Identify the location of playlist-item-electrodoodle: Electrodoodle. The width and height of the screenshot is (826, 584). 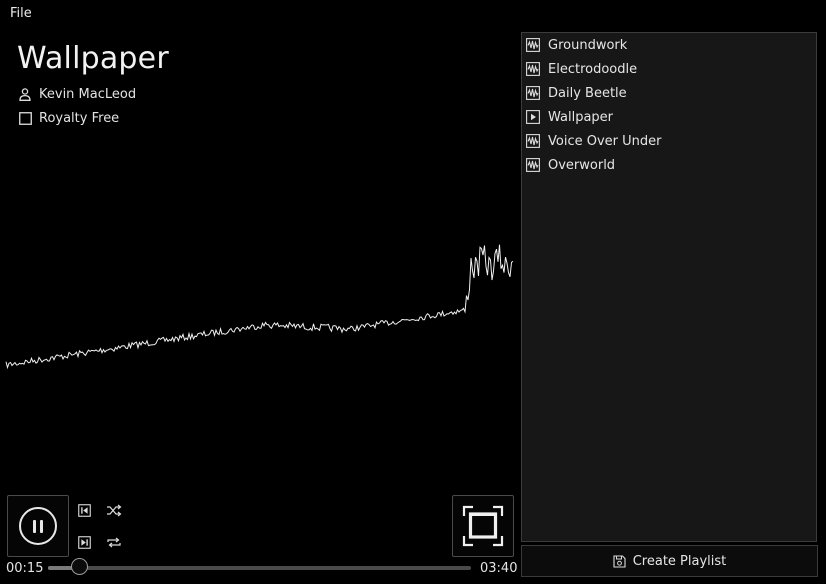
(670, 69).